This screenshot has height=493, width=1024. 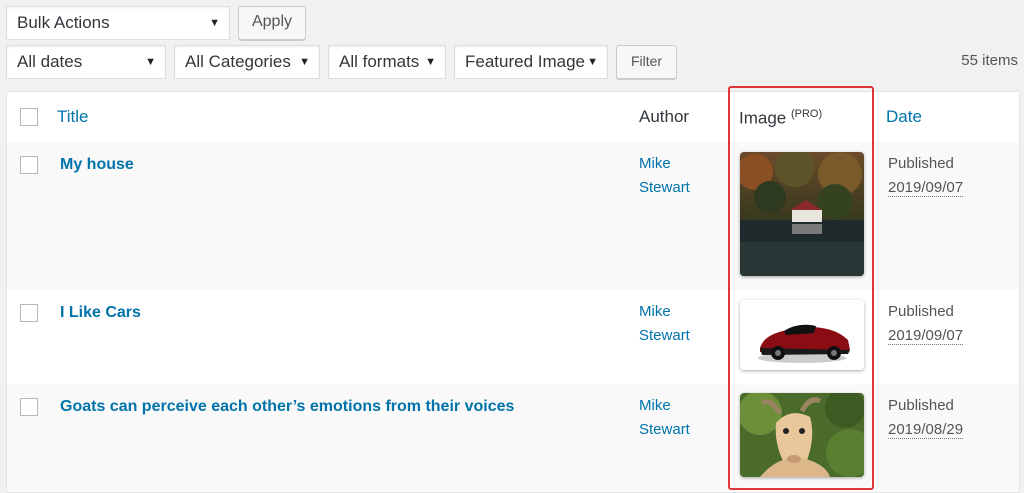 I want to click on categories-filter-label: All Categories, so click(x=238, y=61).